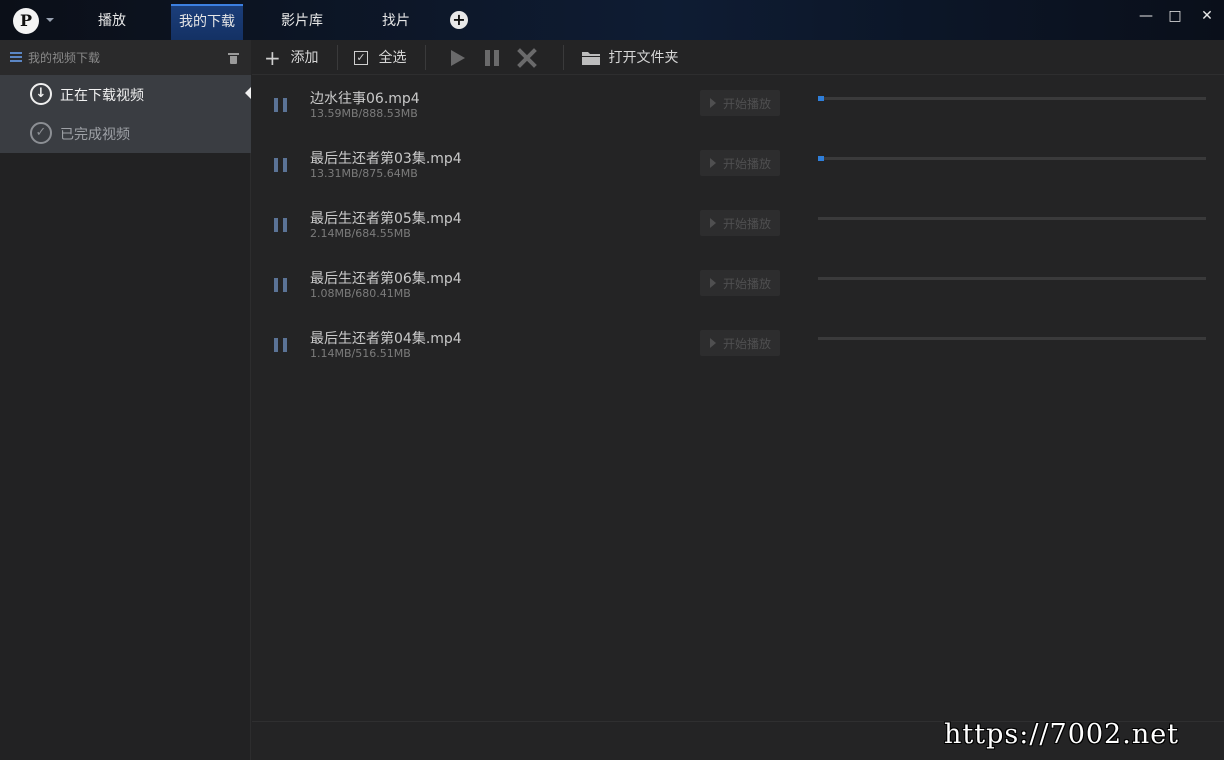 The image size is (1224, 760). Describe the element at coordinates (207, 22) in the screenshot. I see `tab-my-downloads: 我的下载` at that location.